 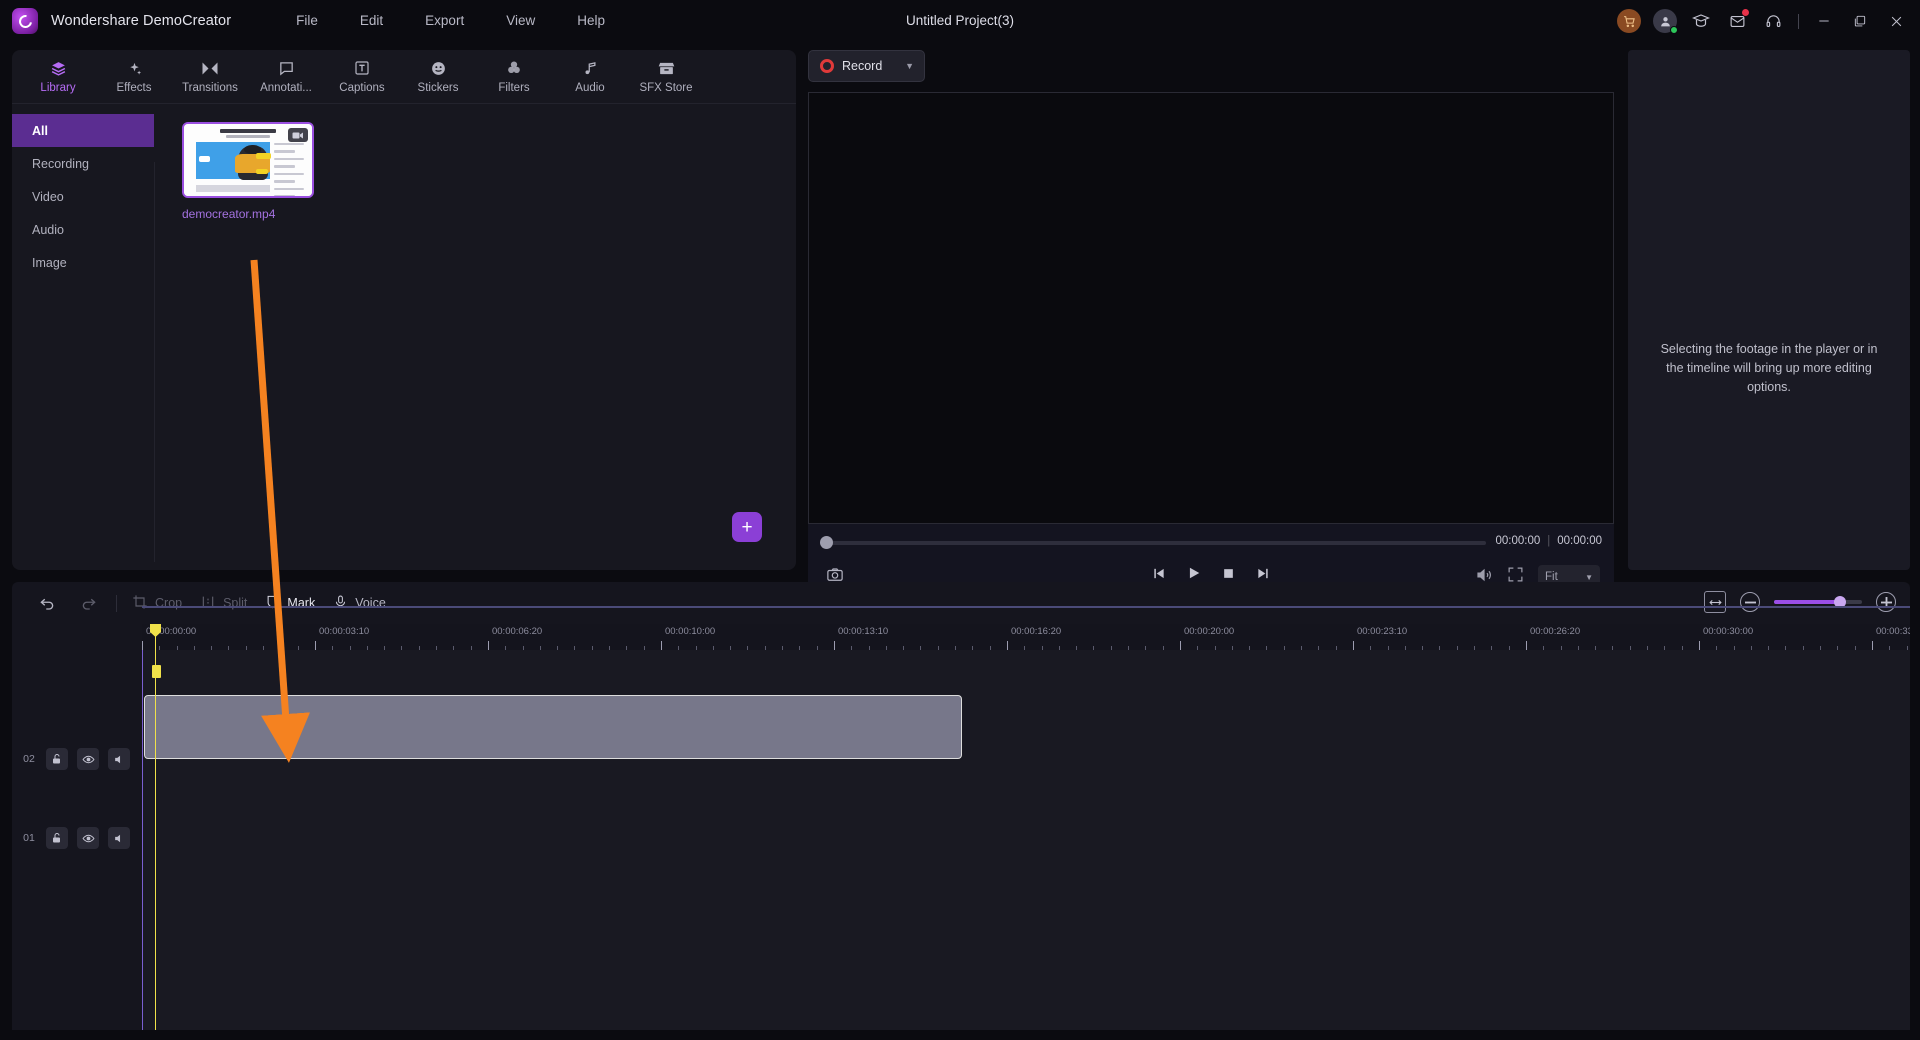 What do you see at coordinates (1665, 21) in the screenshot?
I see `account-icon` at bounding box center [1665, 21].